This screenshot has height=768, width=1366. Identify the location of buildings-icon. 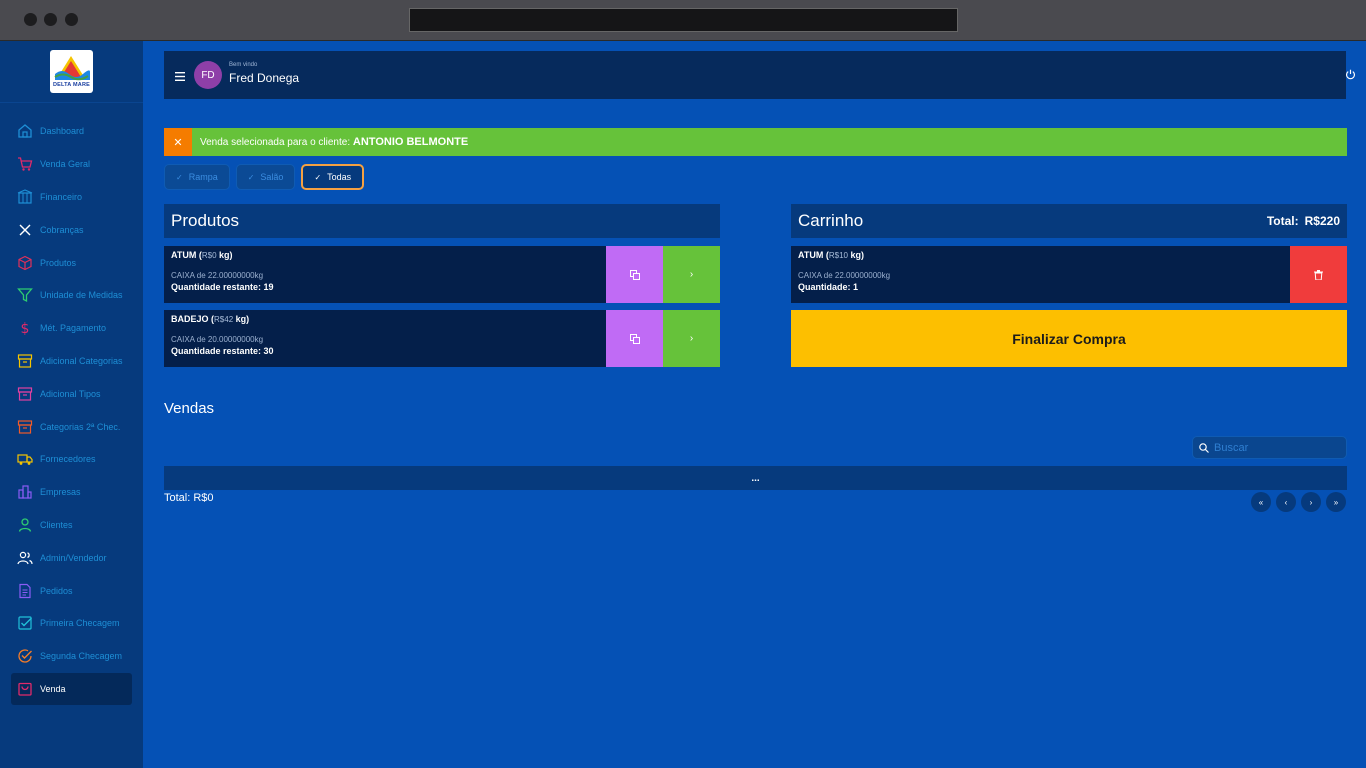
(25, 492).